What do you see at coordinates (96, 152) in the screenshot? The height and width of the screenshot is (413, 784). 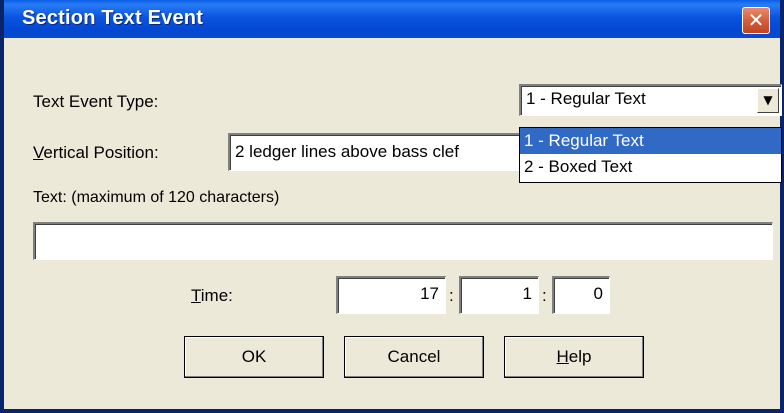 I see `vertical-position-label: Vertical Position:` at bounding box center [96, 152].